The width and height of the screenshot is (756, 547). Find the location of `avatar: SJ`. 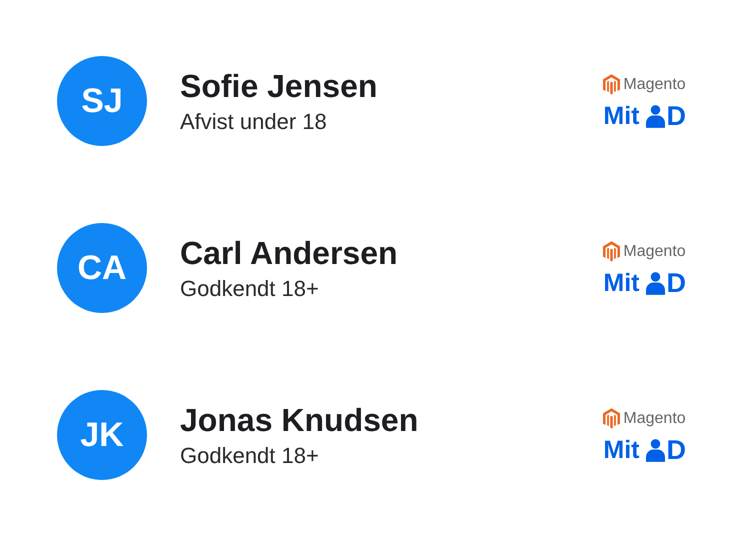

avatar: SJ is located at coordinates (102, 101).